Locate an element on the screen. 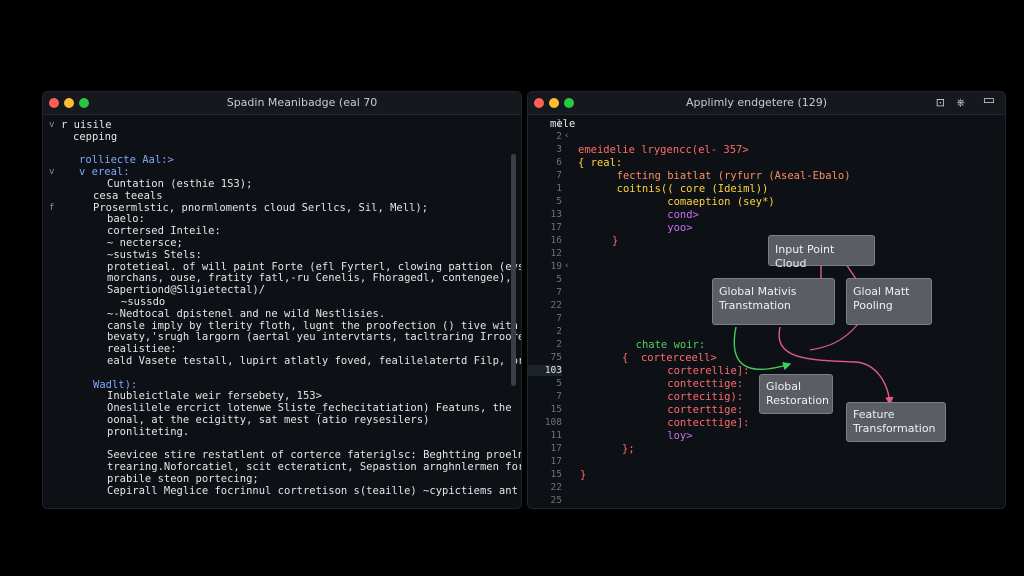 The image size is (1024, 576). document-line: cortersed Inteile: is located at coordinates (164, 231).